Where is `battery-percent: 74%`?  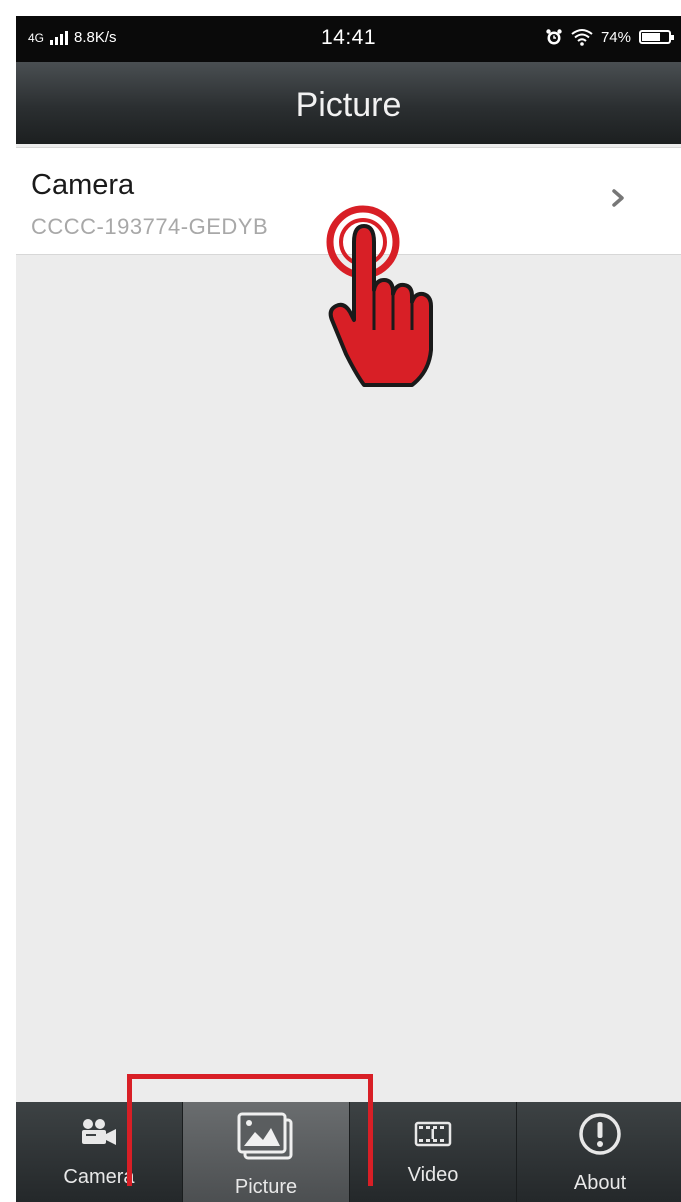 battery-percent: 74% is located at coordinates (615, 37).